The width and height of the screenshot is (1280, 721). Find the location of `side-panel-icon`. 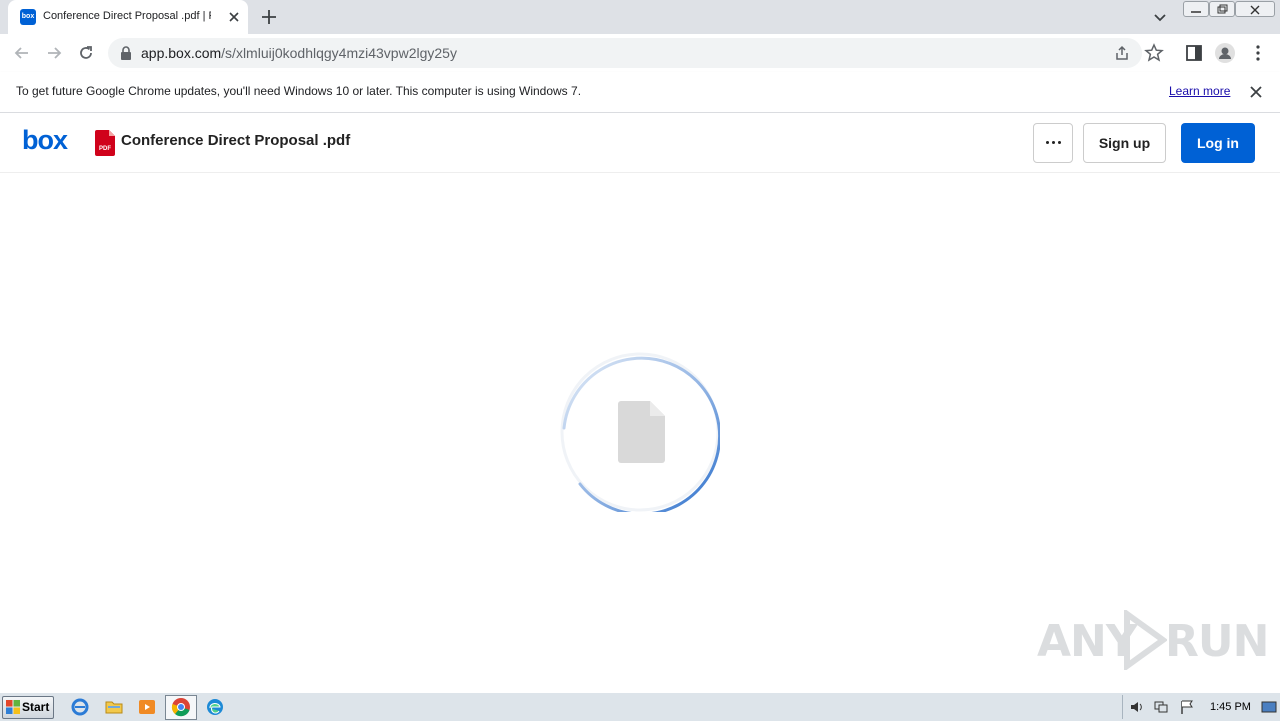

side-panel-icon is located at coordinates (1194, 53).